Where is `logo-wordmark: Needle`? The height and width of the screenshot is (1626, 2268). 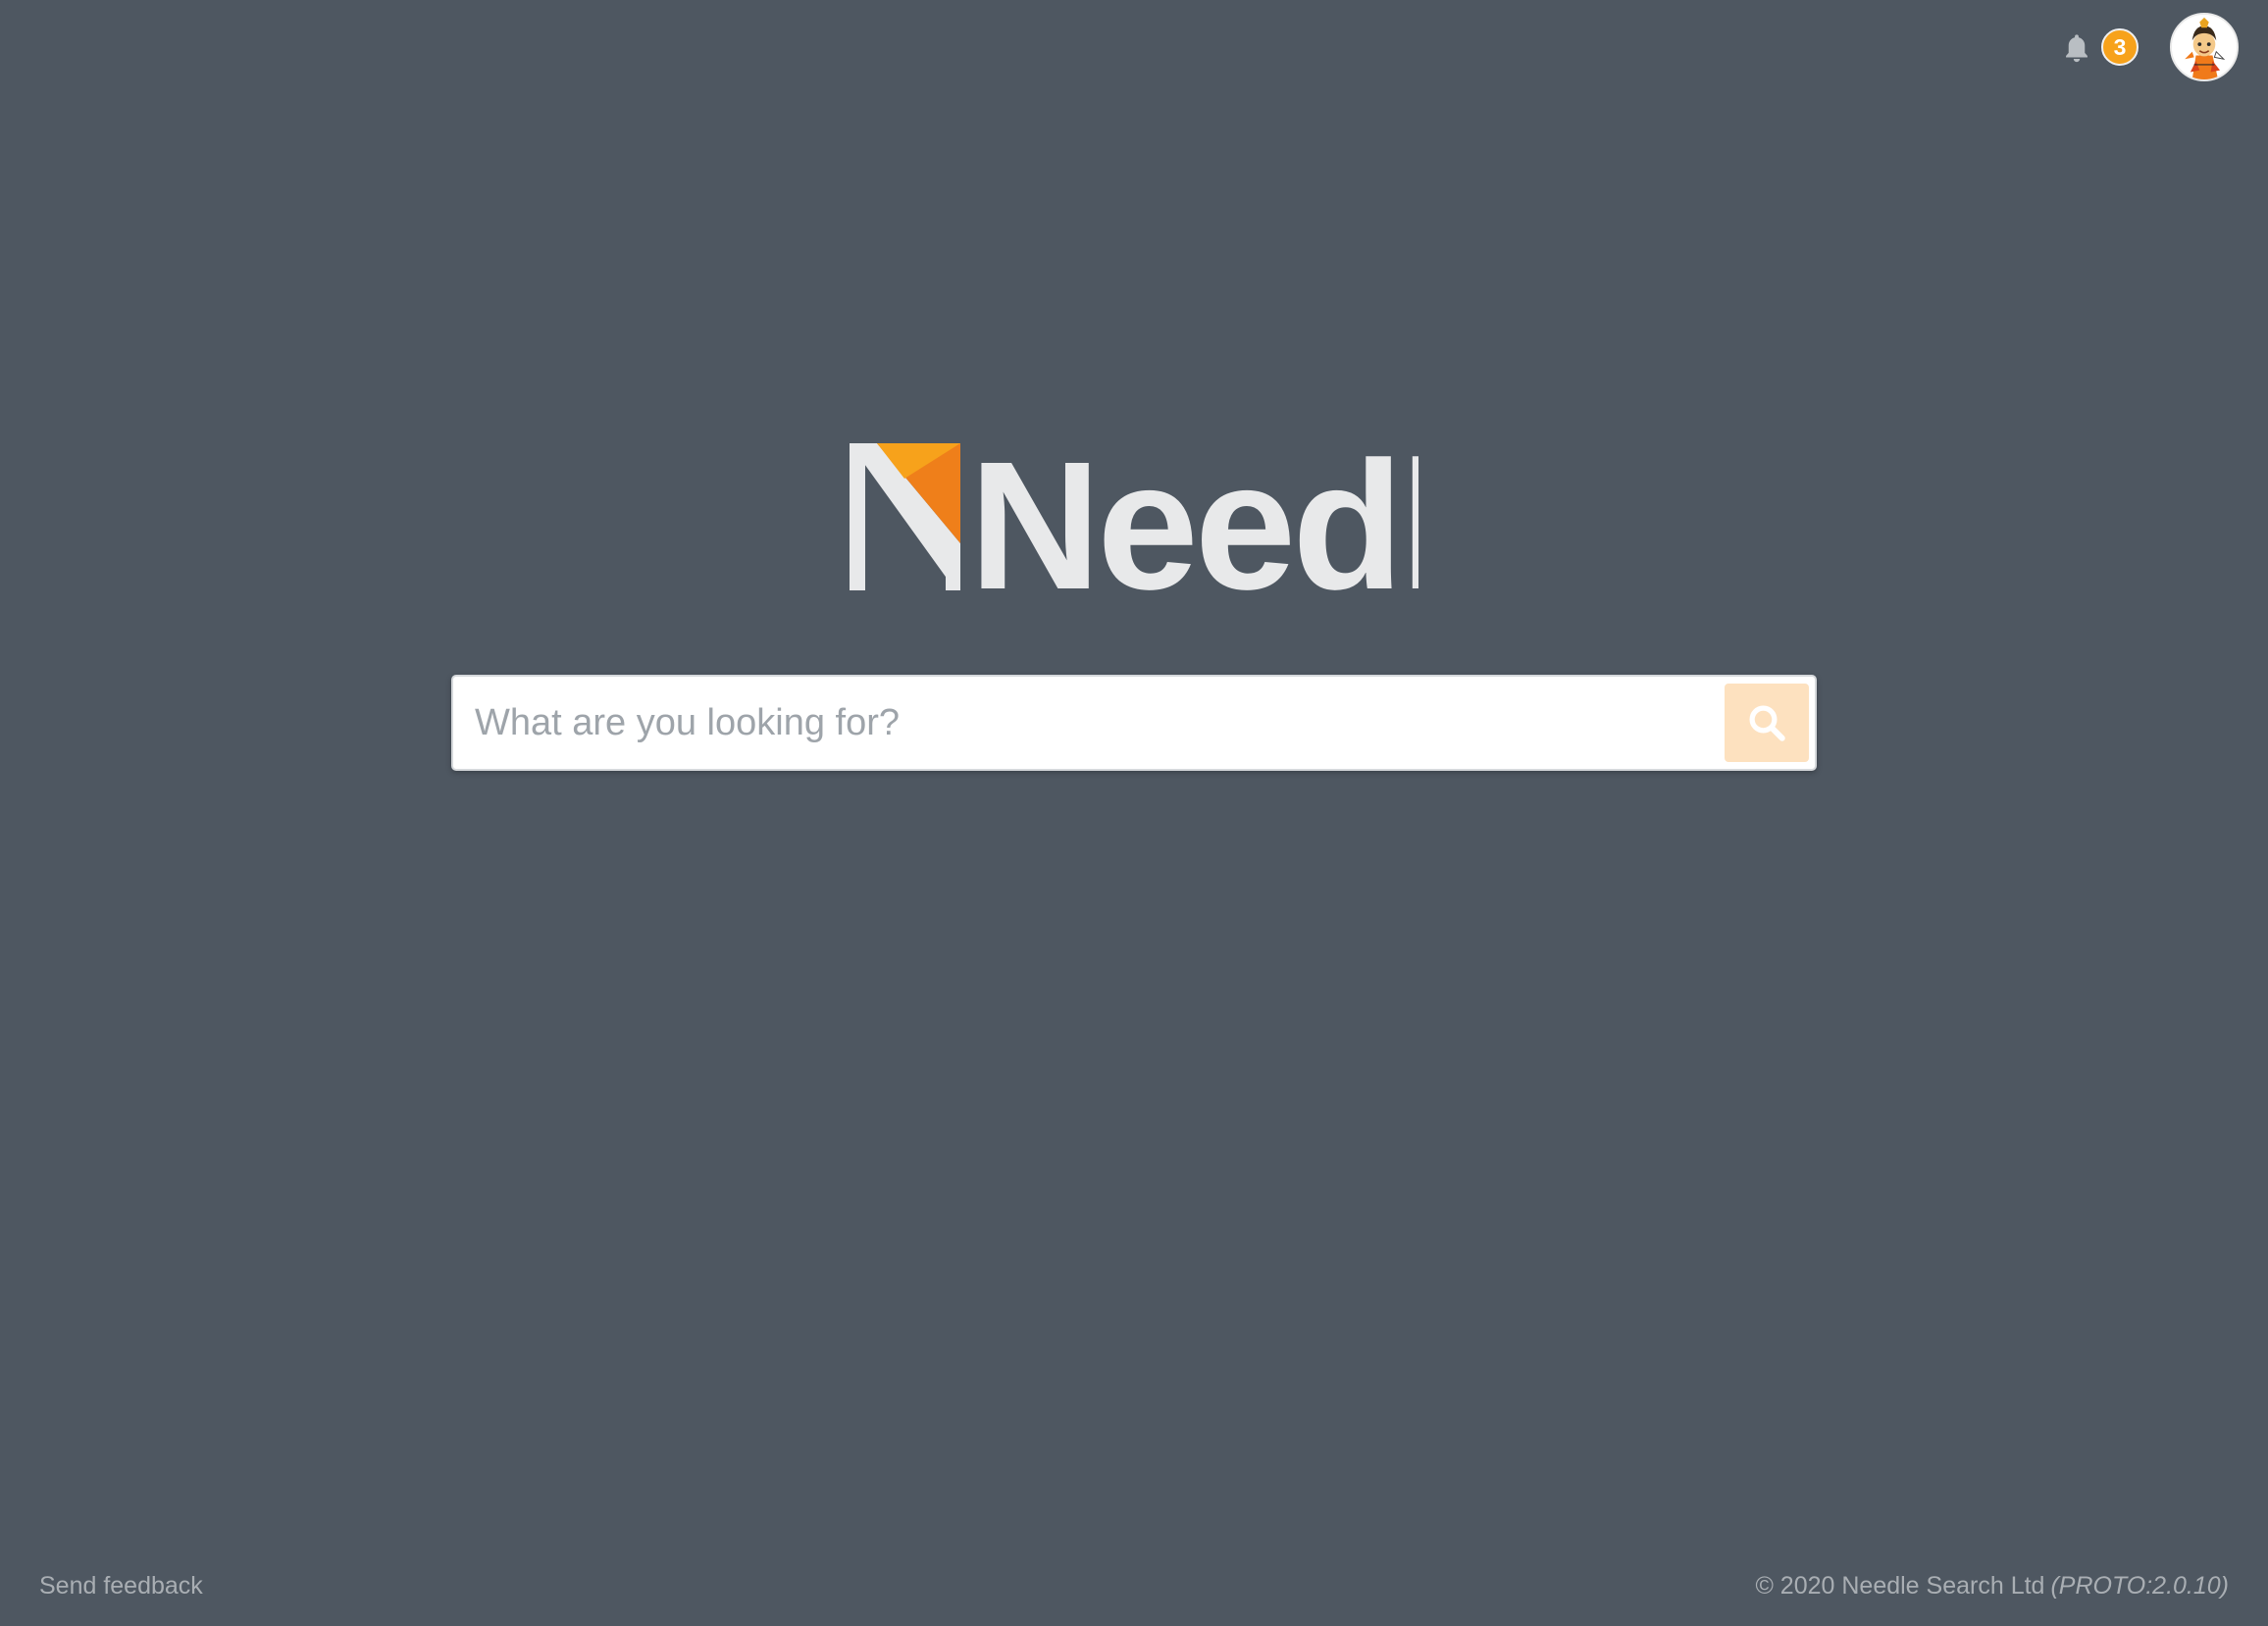 logo-wordmark: Needle is located at coordinates (1193, 515).